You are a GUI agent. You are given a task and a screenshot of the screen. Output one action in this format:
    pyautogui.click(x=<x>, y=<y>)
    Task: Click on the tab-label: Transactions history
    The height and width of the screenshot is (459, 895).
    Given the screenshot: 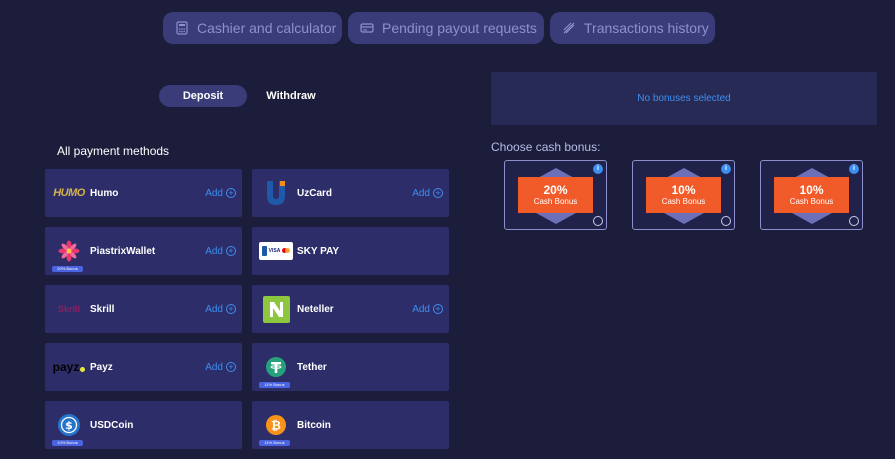 What is the action you would take?
    pyautogui.click(x=646, y=28)
    